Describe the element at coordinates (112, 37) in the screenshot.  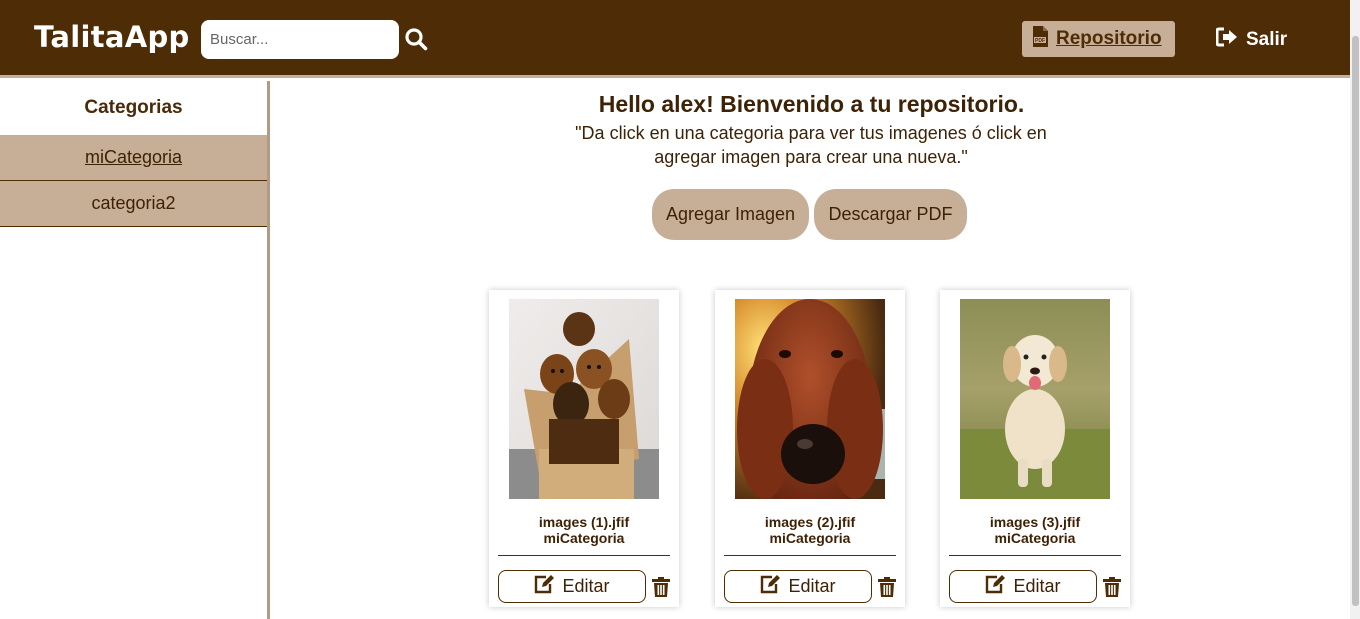
I see `app-logo: TalitaApp` at that location.